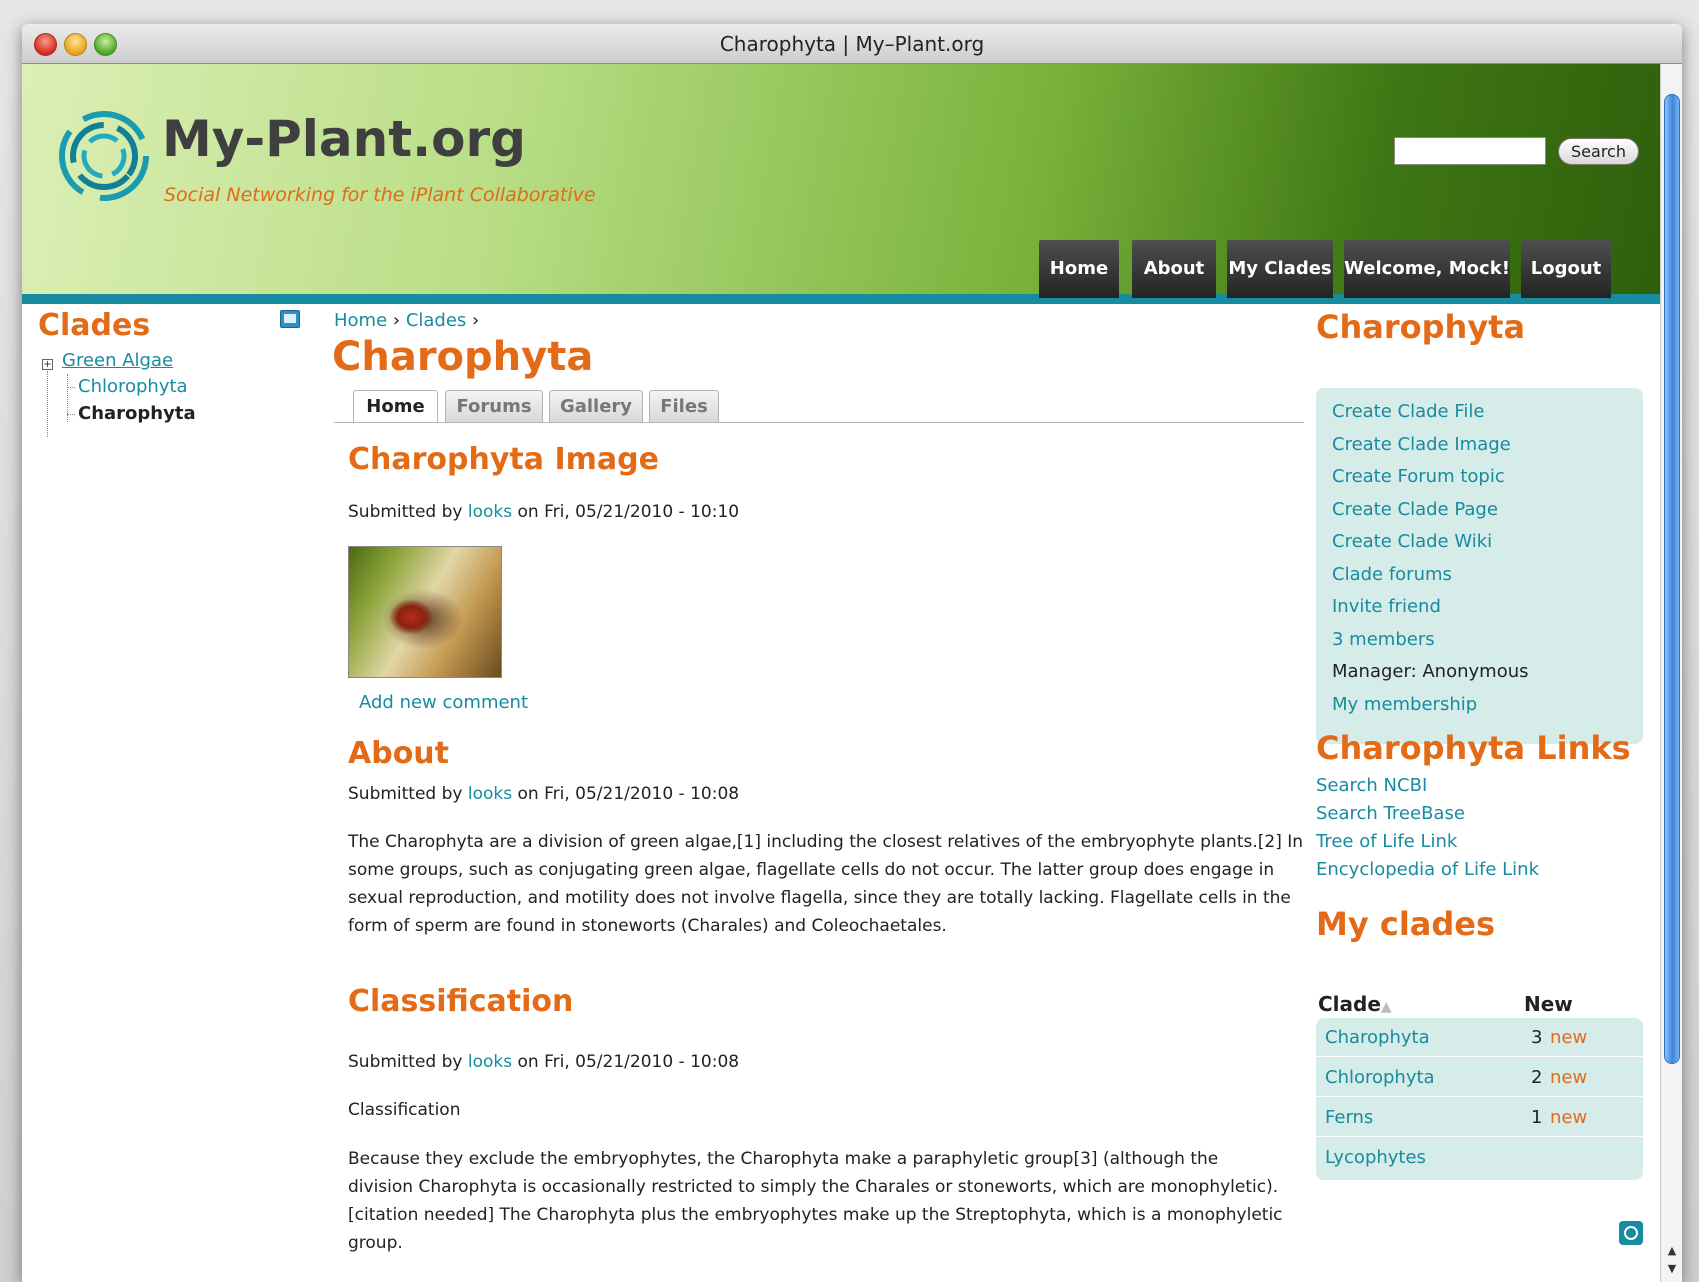 The height and width of the screenshot is (1282, 1699). Describe the element at coordinates (1349, 1117) in the screenshot. I see `my-clade-link: Ferns` at that location.